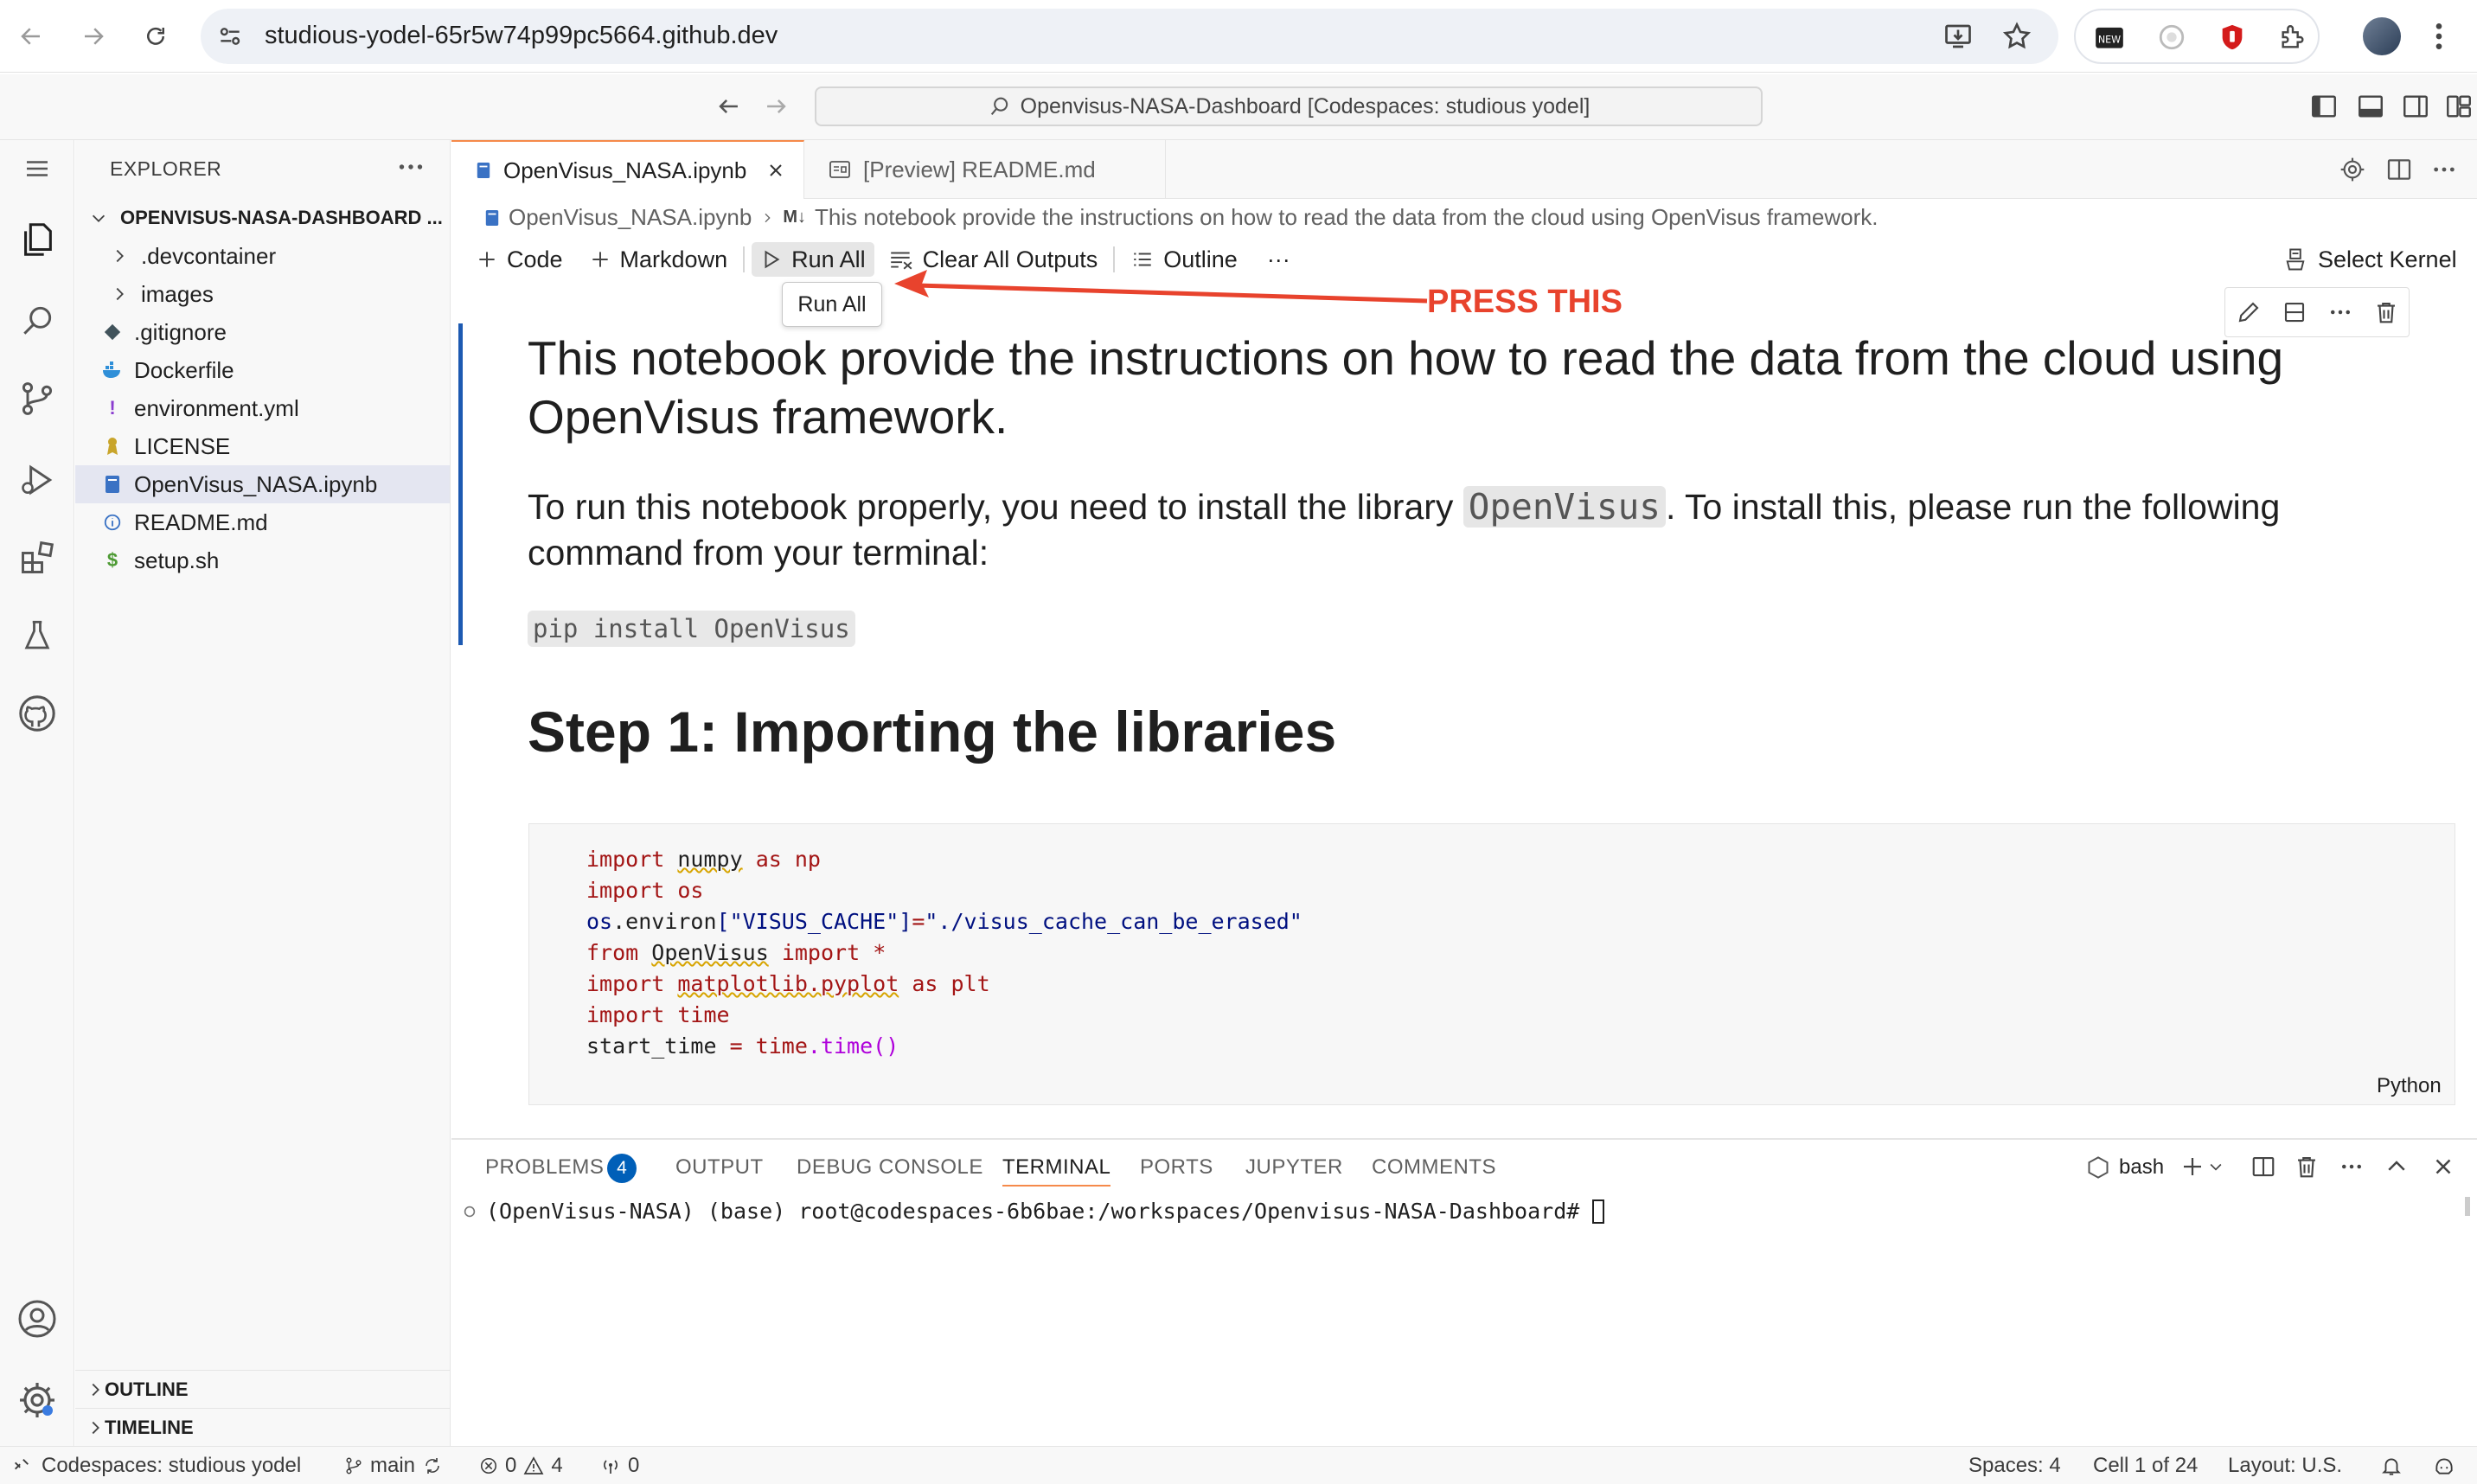  What do you see at coordinates (2294, 312) in the screenshot?
I see `split-cell-icon` at bounding box center [2294, 312].